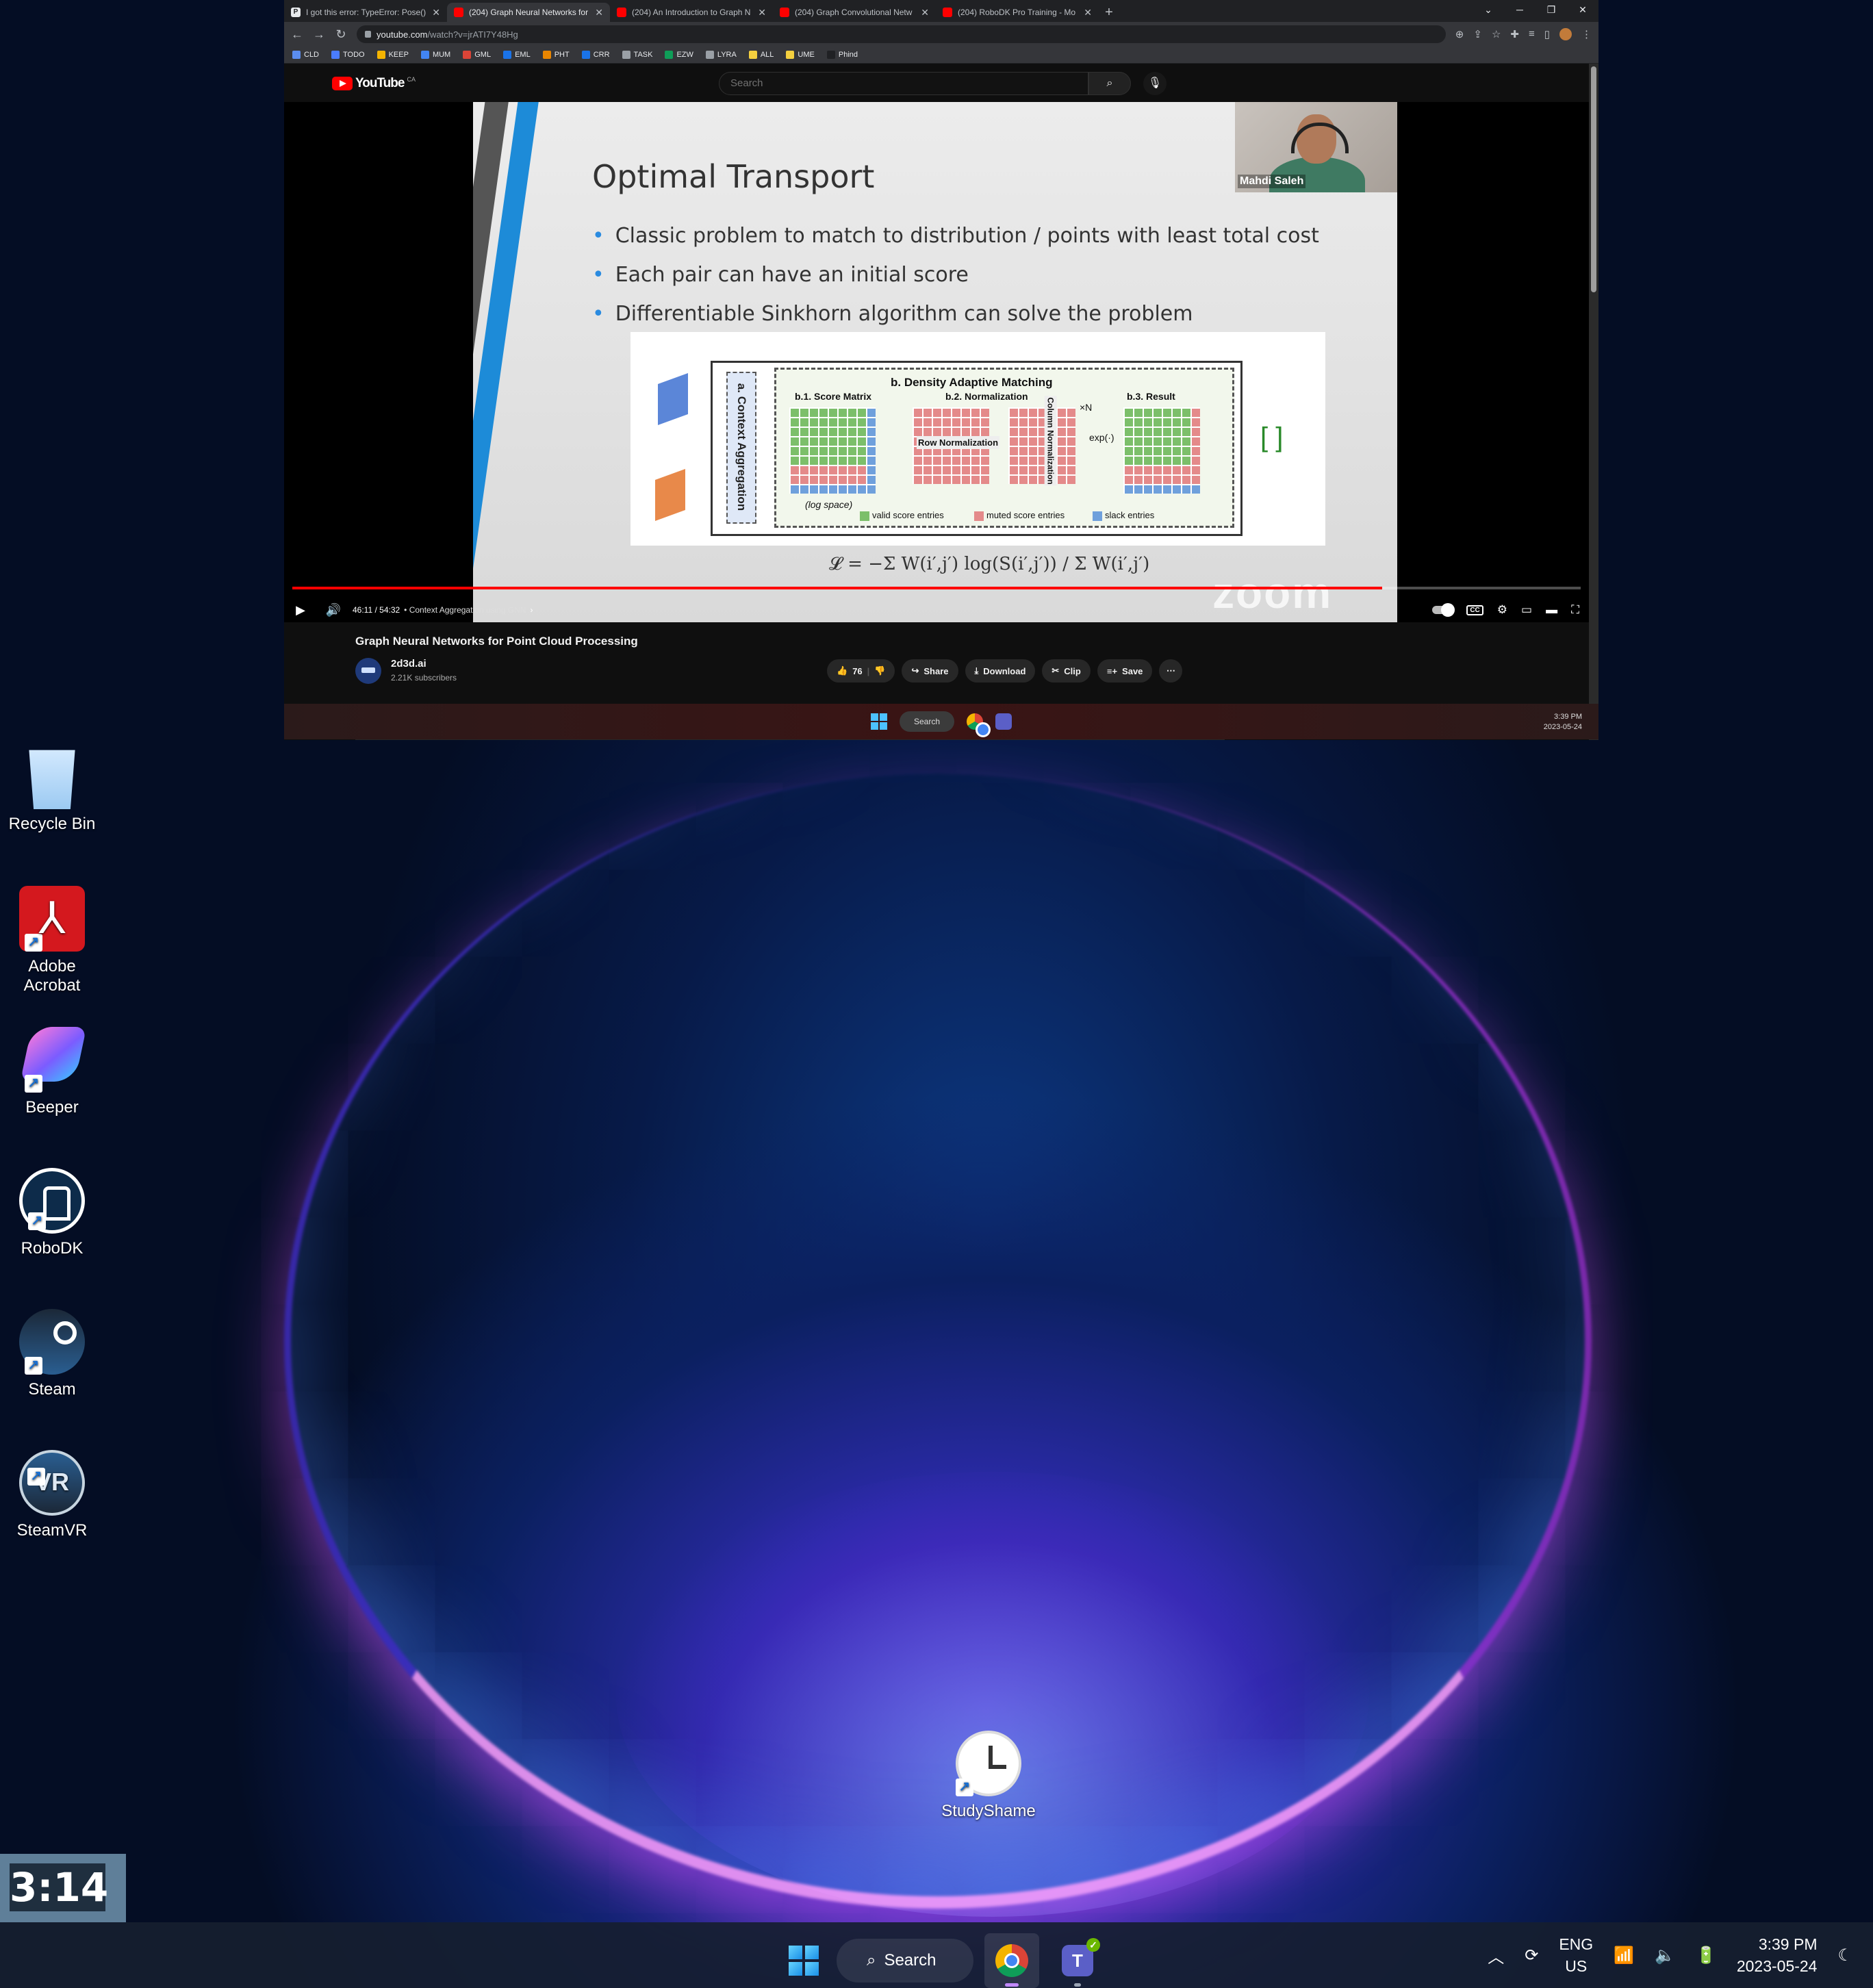  Describe the element at coordinates (842, 55) in the screenshot. I see `bookmark-item: Phind` at that location.